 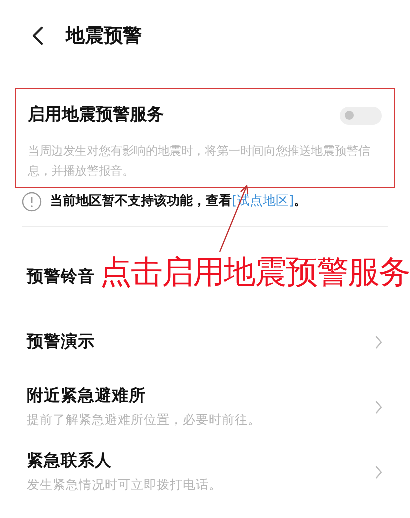 I want to click on row-subtitle: 发生紧急情况时可立即拨打电话。, so click(x=124, y=485).